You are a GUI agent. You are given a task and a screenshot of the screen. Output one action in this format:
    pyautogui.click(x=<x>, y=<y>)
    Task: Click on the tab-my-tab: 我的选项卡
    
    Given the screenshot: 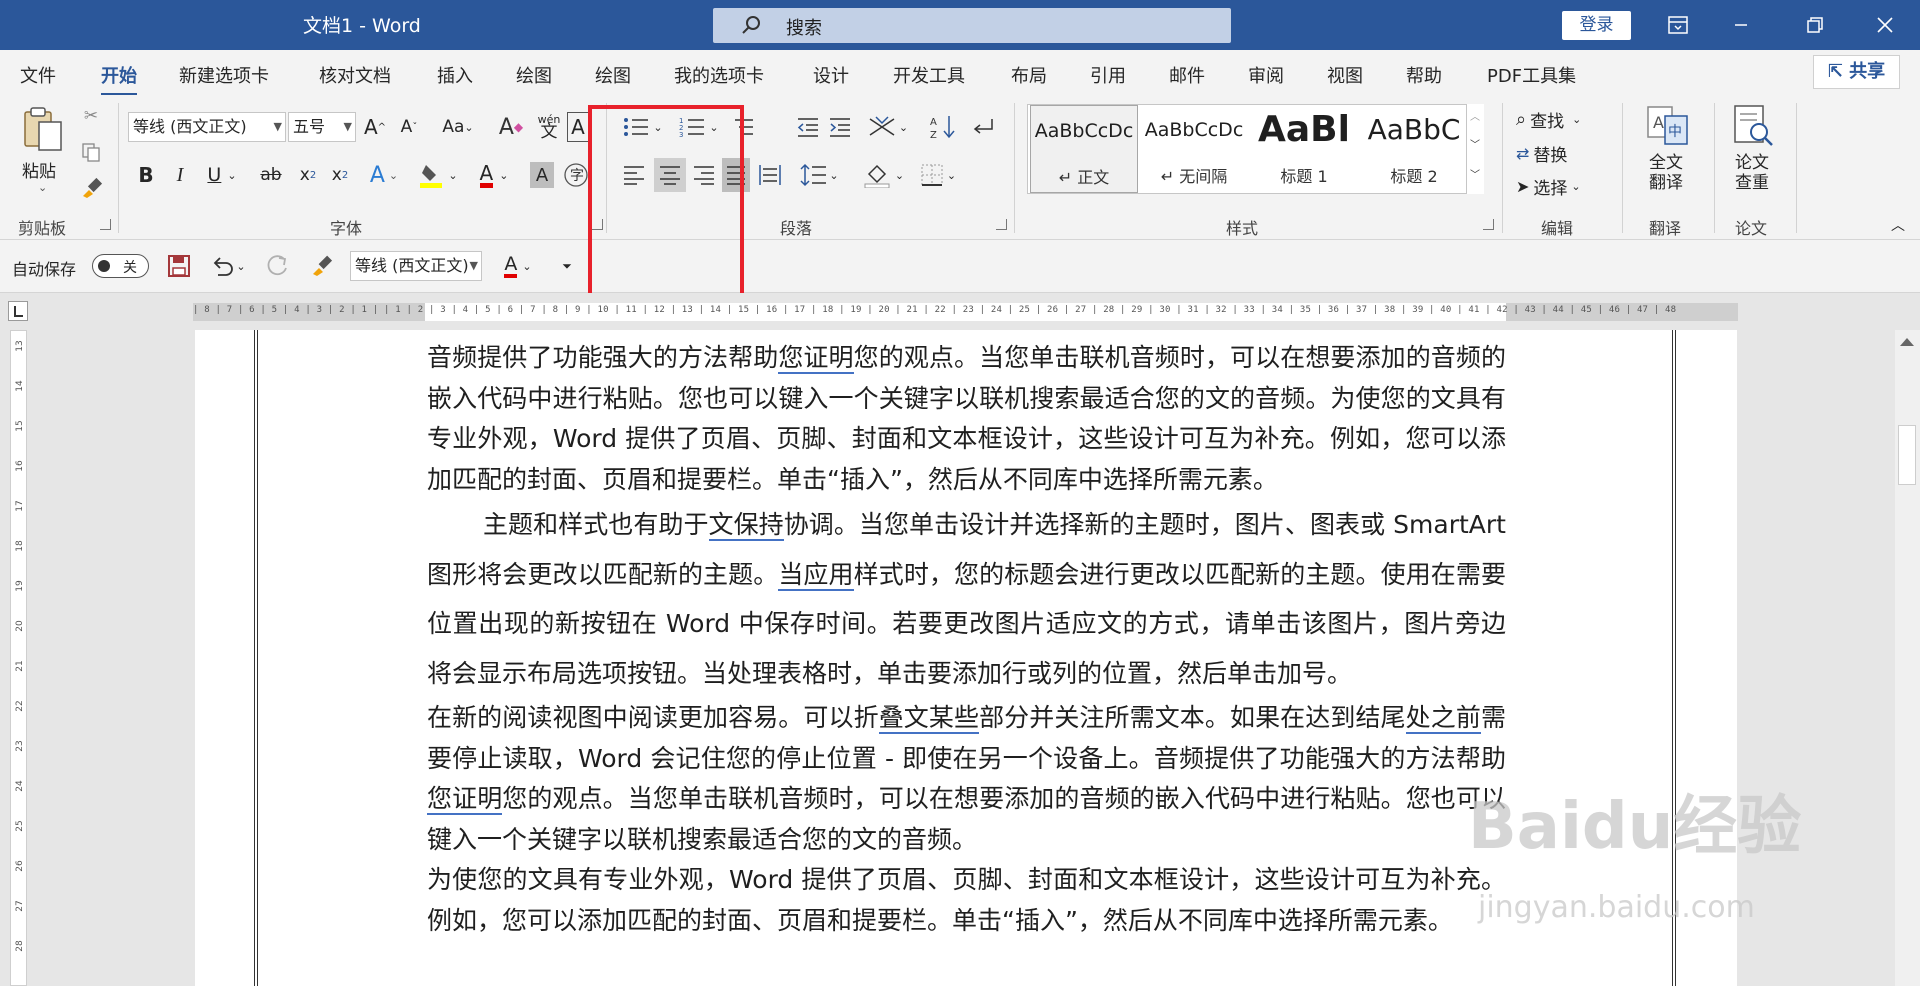 What is the action you would take?
    pyautogui.click(x=719, y=75)
    